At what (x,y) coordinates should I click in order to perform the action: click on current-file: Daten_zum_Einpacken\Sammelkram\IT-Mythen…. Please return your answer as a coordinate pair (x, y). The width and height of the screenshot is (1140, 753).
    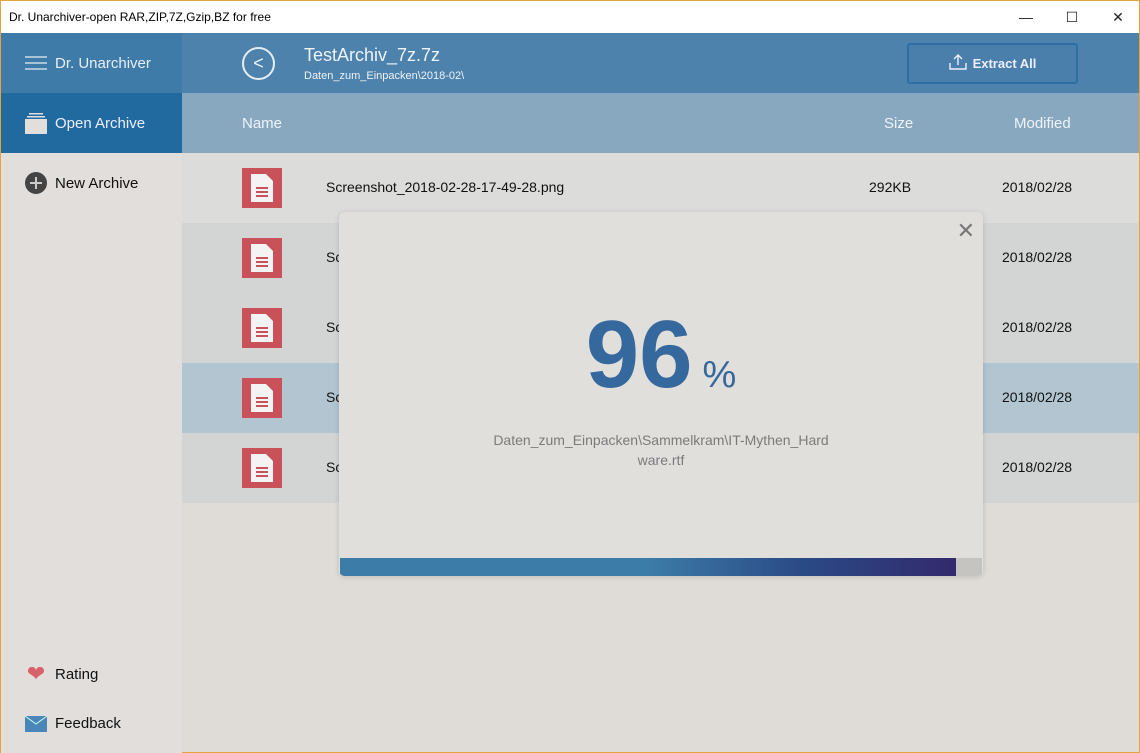
    Looking at the image, I should click on (661, 450).